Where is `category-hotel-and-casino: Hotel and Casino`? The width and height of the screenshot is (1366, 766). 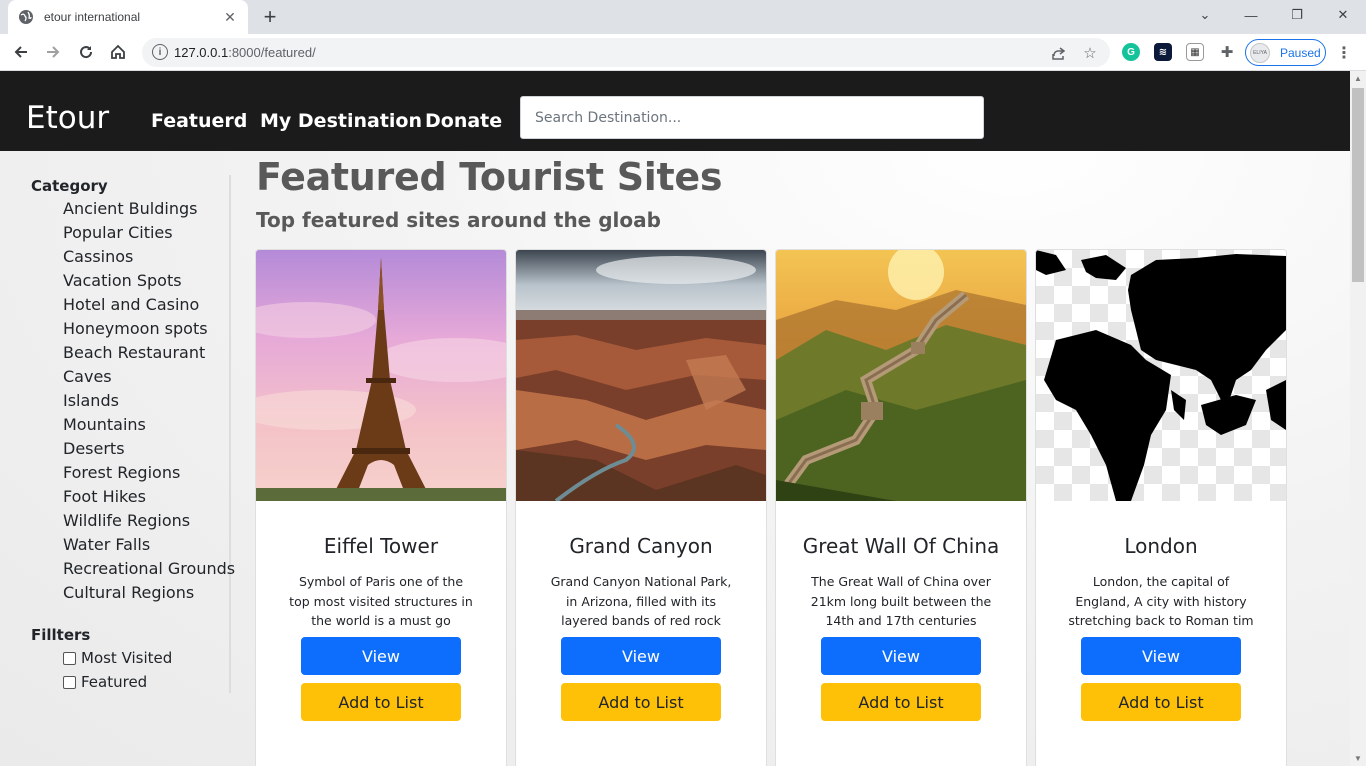 category-hotel-and-casino: Hotel and Casino is located at coordinates (131, 304).